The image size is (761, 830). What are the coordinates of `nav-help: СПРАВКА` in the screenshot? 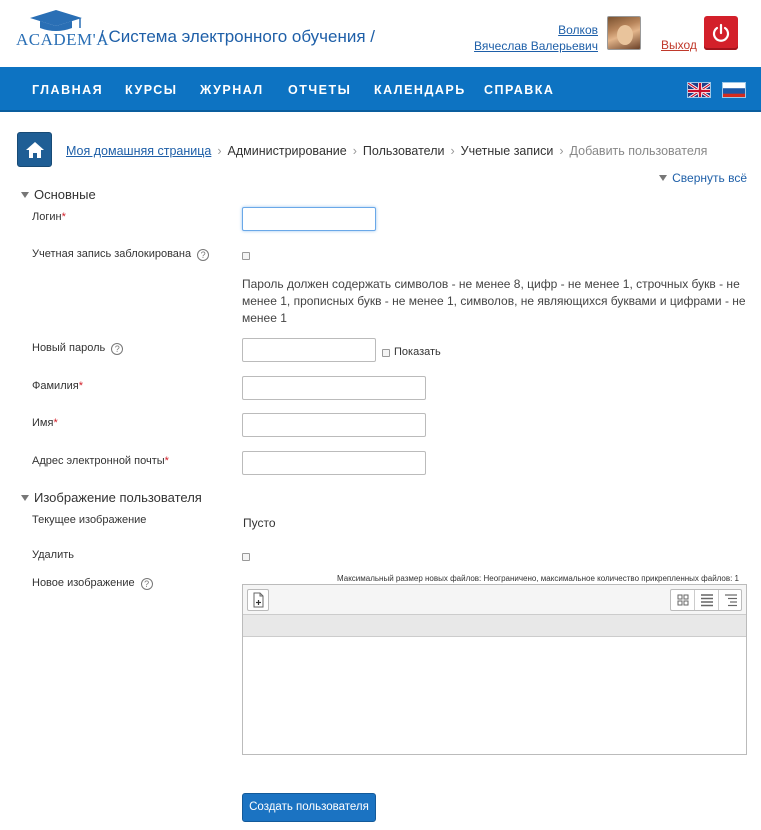 It's located at (519, 90).